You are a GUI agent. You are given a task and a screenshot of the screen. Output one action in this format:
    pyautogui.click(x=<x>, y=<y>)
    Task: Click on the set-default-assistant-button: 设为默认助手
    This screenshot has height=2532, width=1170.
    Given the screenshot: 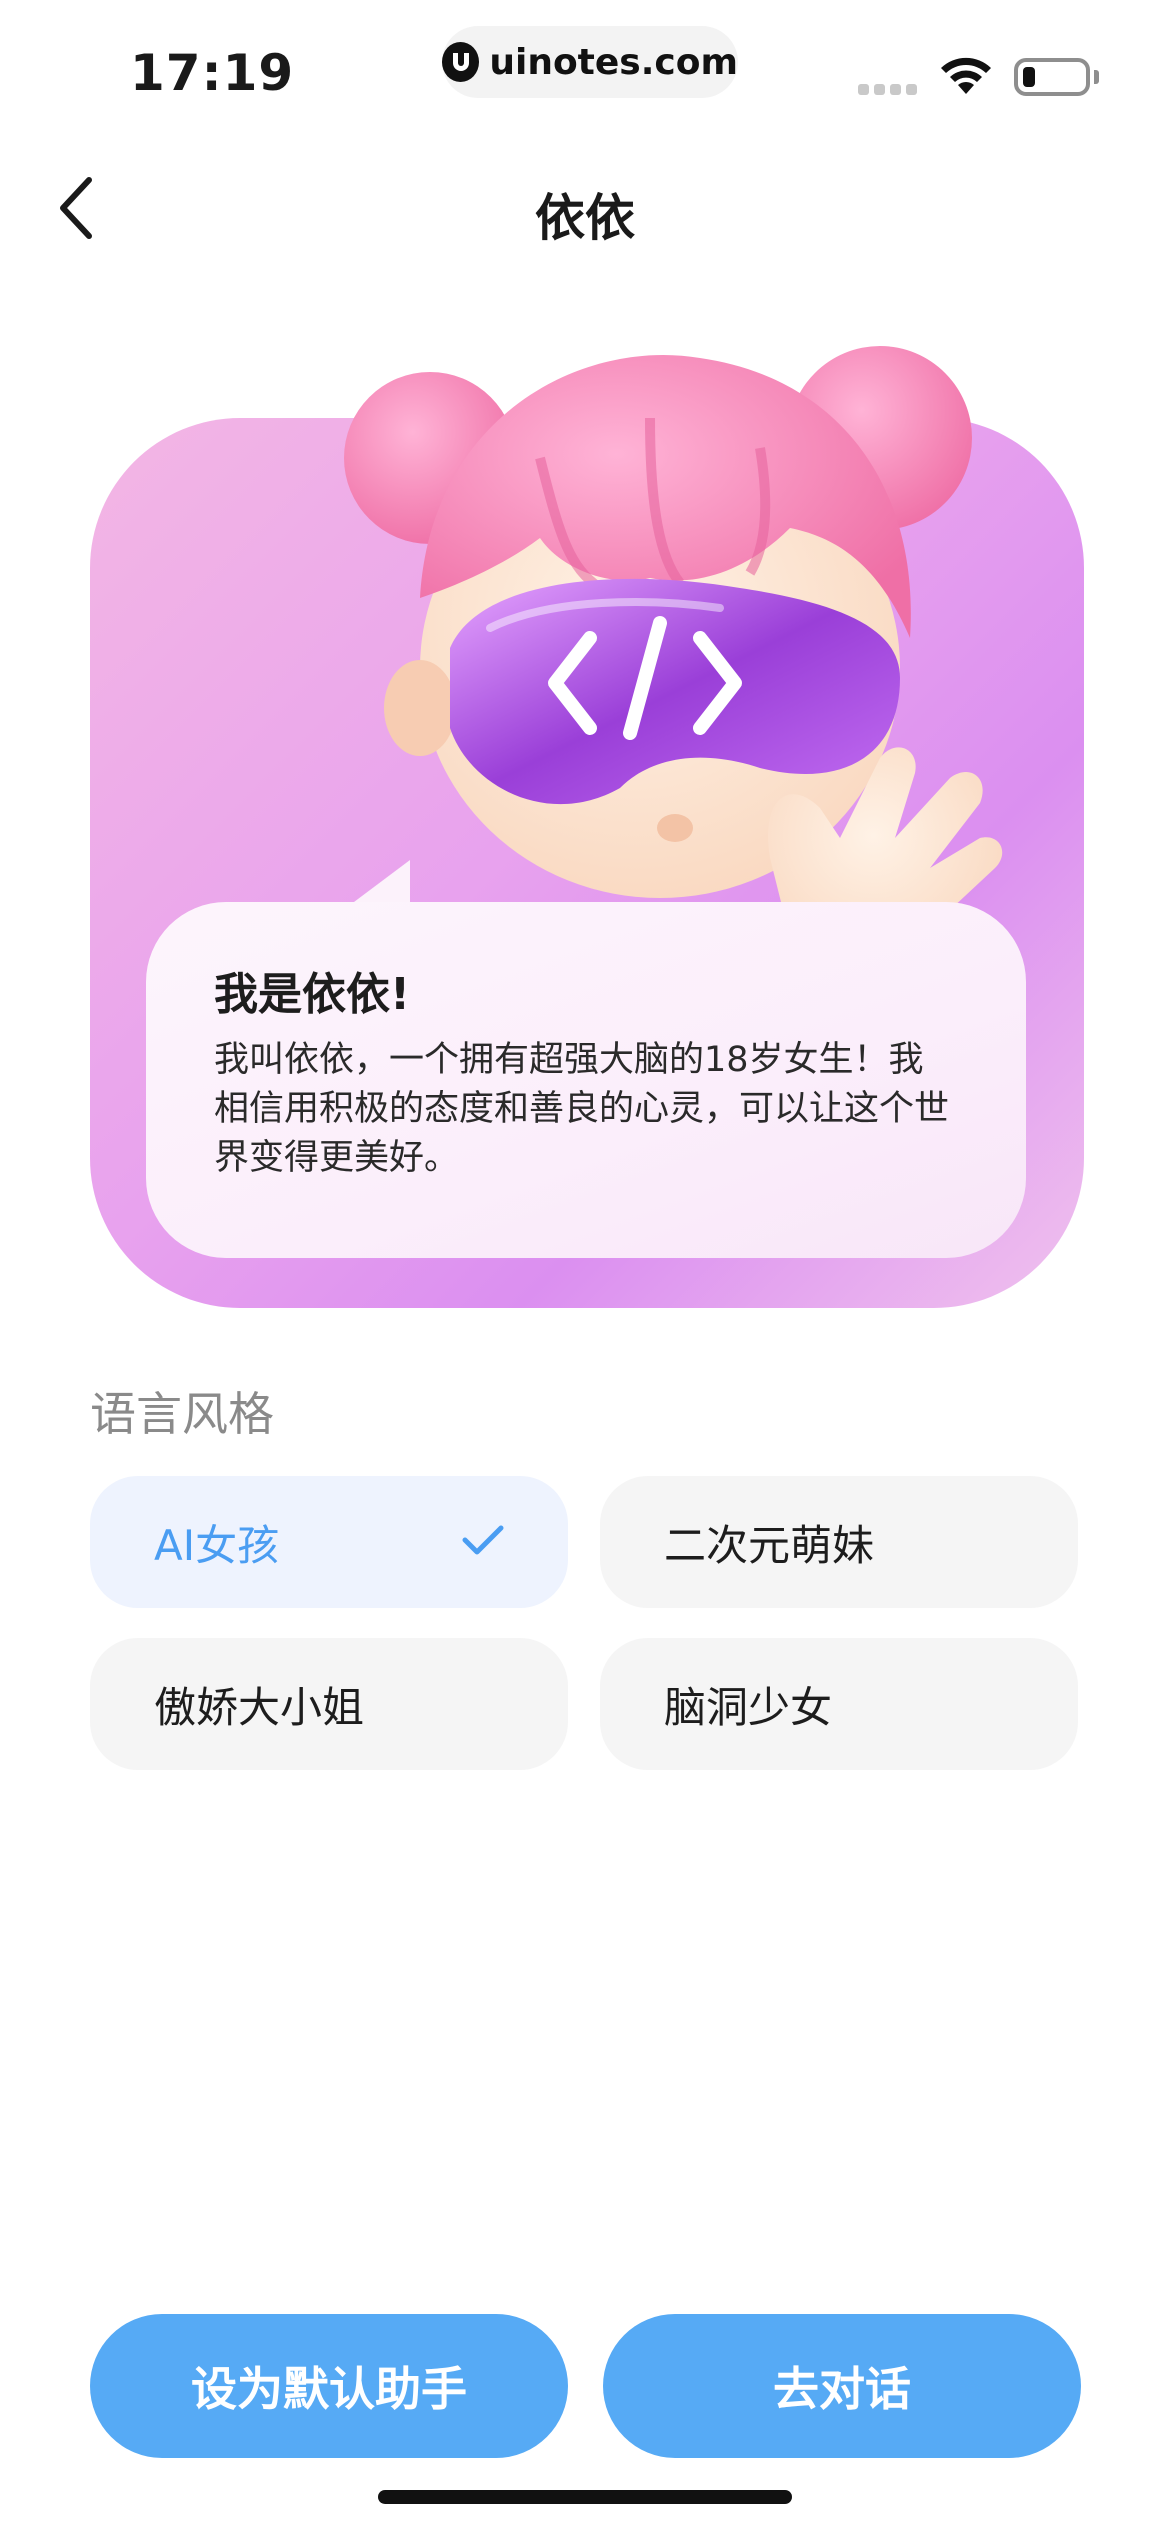 What is the action you would take?
    pyautogui.click(x=329, y=2386)
    